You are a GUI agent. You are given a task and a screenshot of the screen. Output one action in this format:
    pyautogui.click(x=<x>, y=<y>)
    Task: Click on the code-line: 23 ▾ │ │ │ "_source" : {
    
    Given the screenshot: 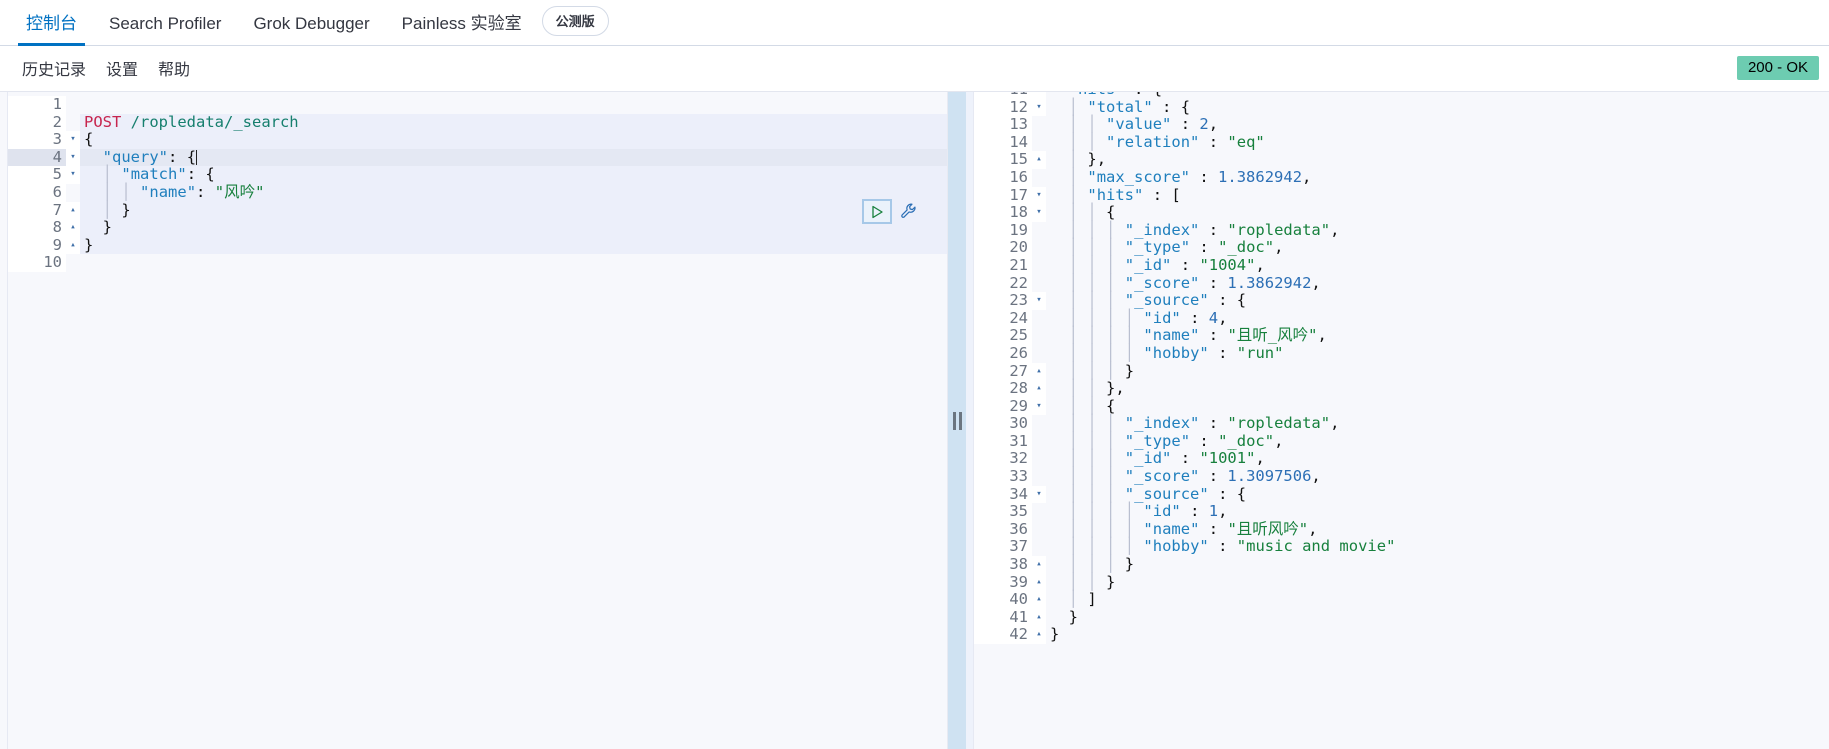 What is the action you would take?
    pyautogui.click(x=1401, y=300)
    